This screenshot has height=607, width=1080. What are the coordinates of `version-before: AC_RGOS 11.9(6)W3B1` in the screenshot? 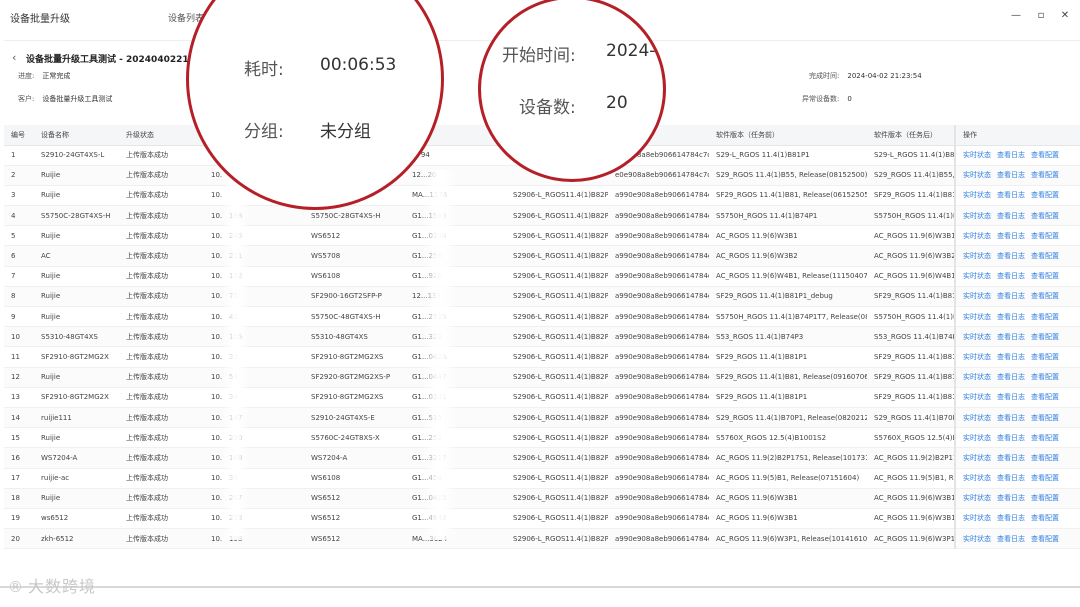 It's located at (788, 498).